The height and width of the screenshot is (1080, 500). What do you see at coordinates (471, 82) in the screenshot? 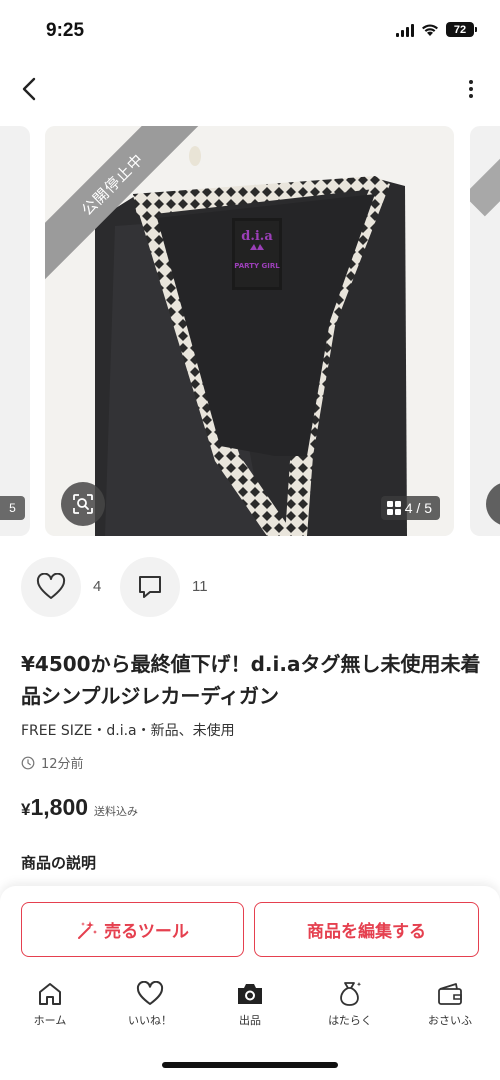
I see `more-vertical-icon` at bounding box center [471, 82].